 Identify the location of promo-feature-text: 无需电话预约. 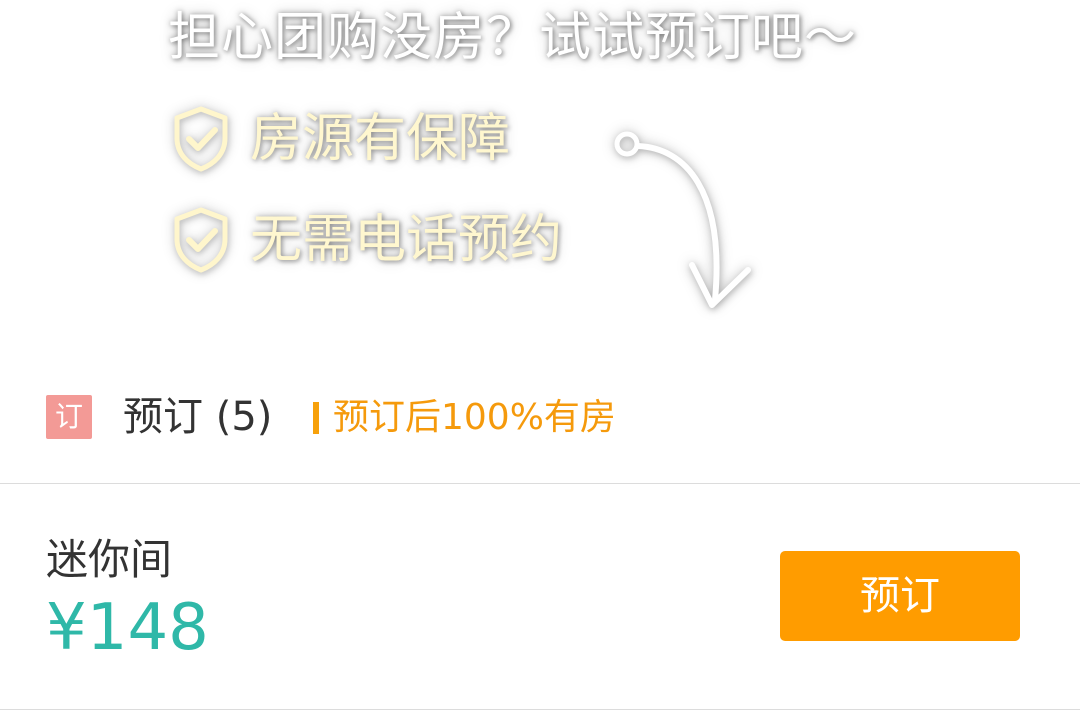
(406, 240).